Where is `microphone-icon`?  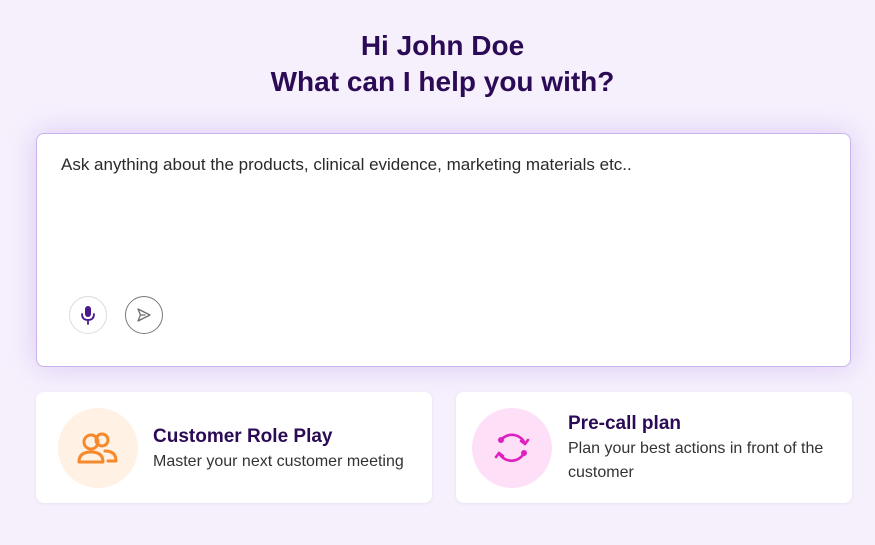 microphone-icon is located at coordinates (88, 315).